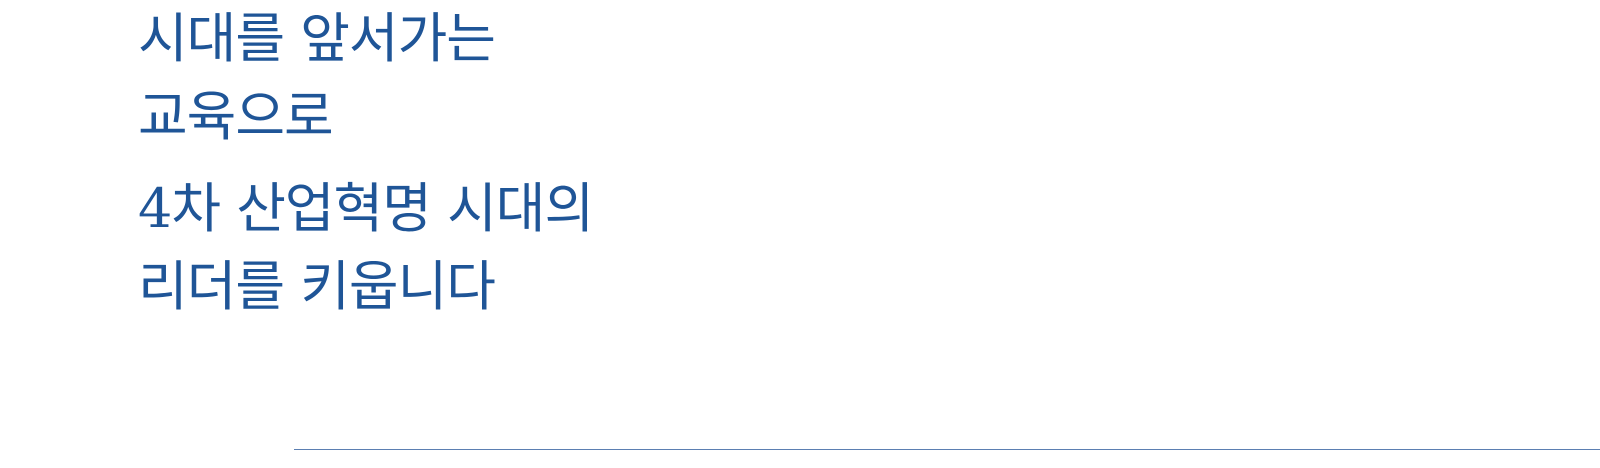 This screenshot has height=468, width=1600. Describe the element at coordinates (365, 78) in the screenshot. I see `headline: 시대를 앞서가는 교육으로` at that location.